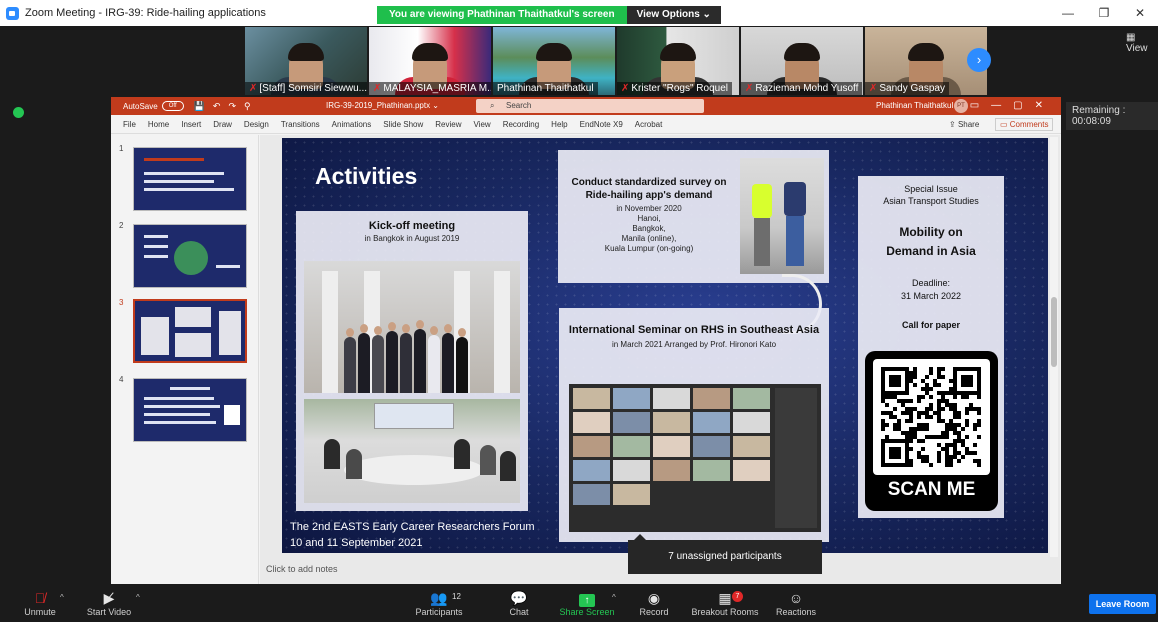  Describe the element at coordinates (158, 124) in the screenshot. I see `tab-home: Home` at that location.